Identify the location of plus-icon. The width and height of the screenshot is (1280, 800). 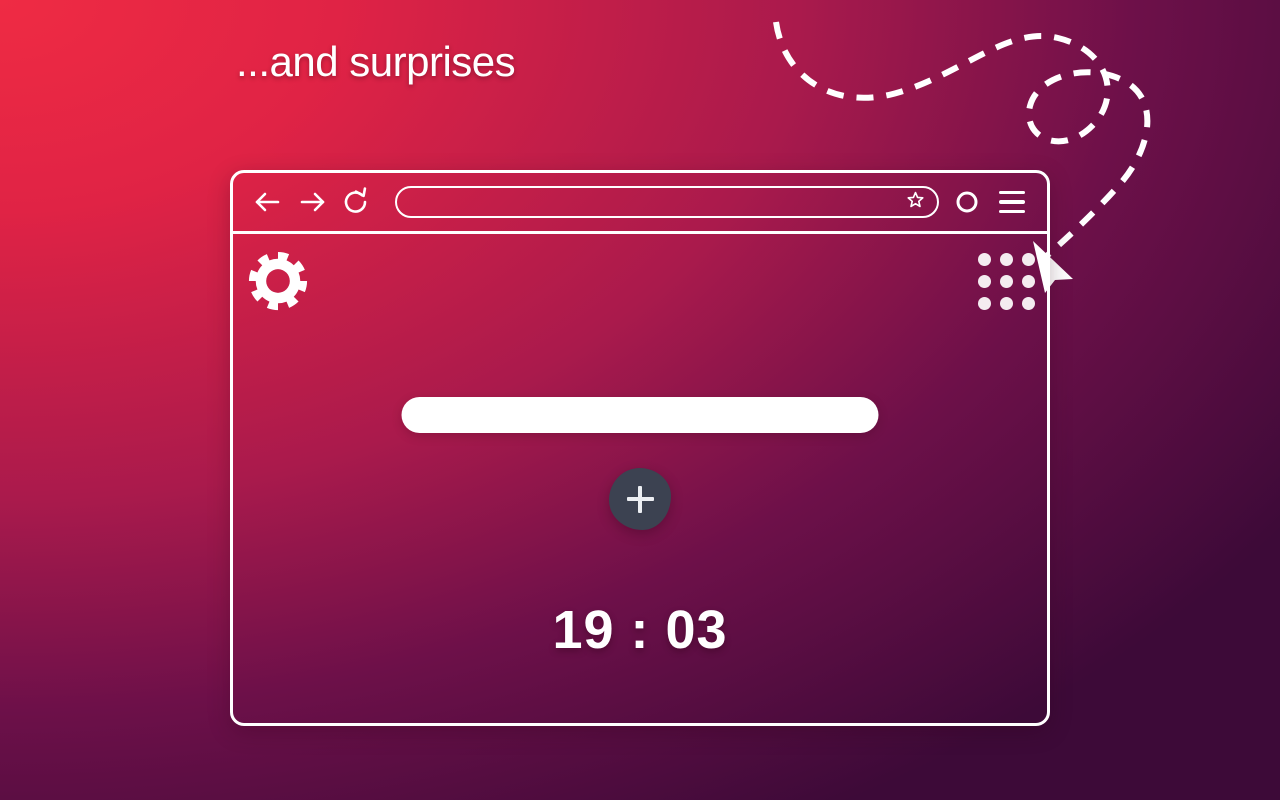
(640, 499).